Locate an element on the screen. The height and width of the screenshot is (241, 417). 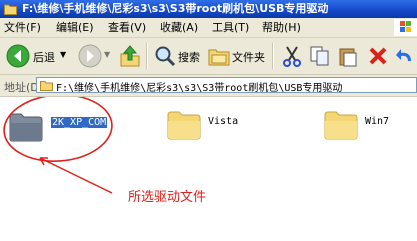
scissors-icon is located at coordinates (292, 56).